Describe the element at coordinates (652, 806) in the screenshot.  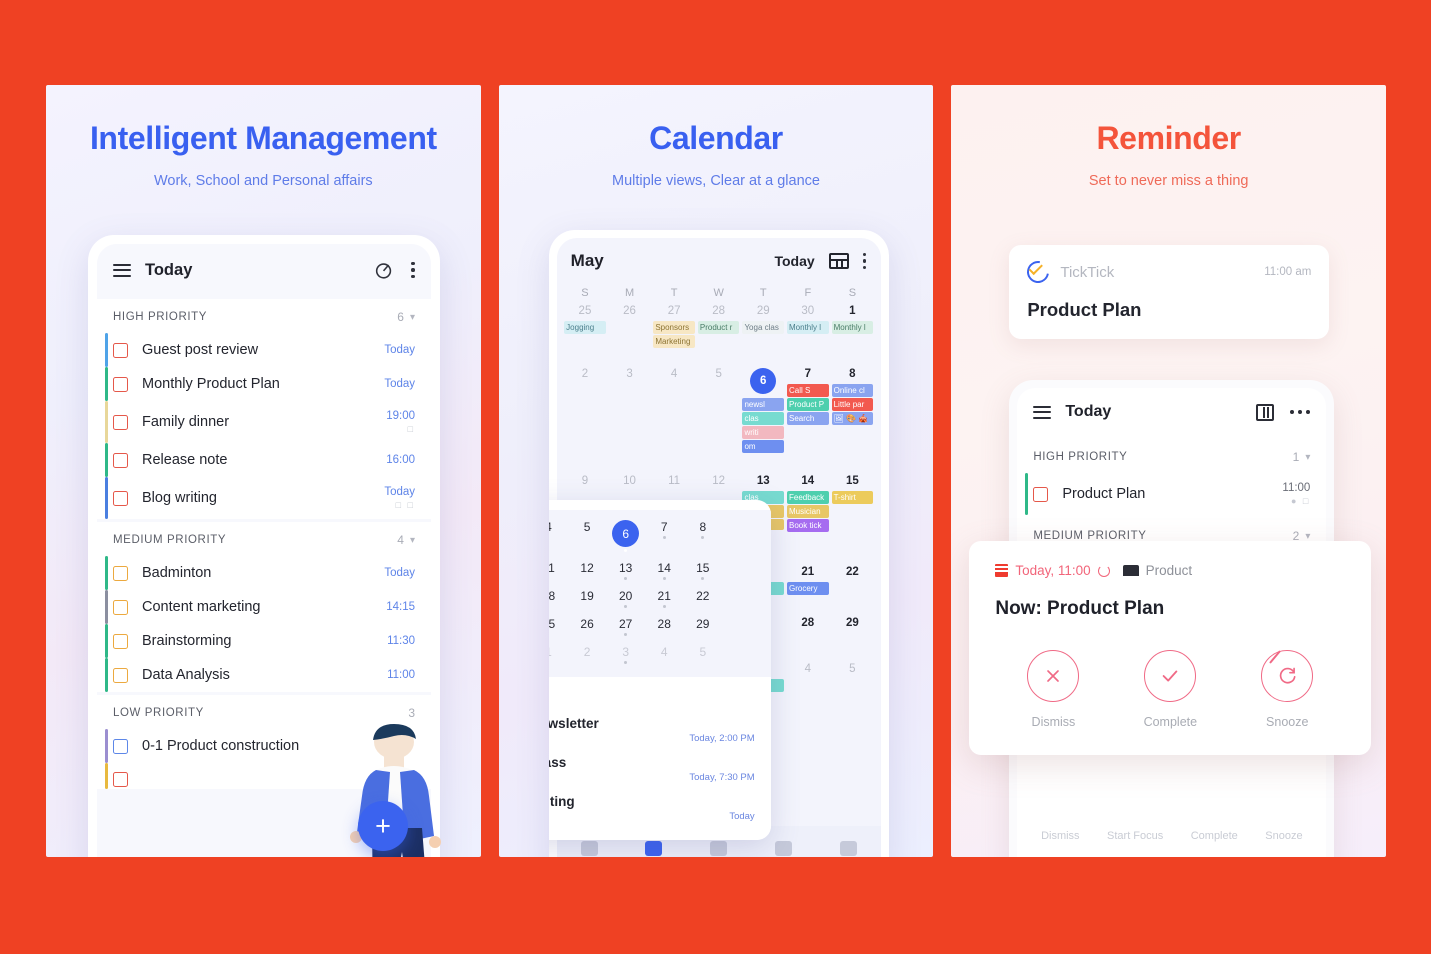
I see `list-item: Blog writing Inbox Today` at that location.